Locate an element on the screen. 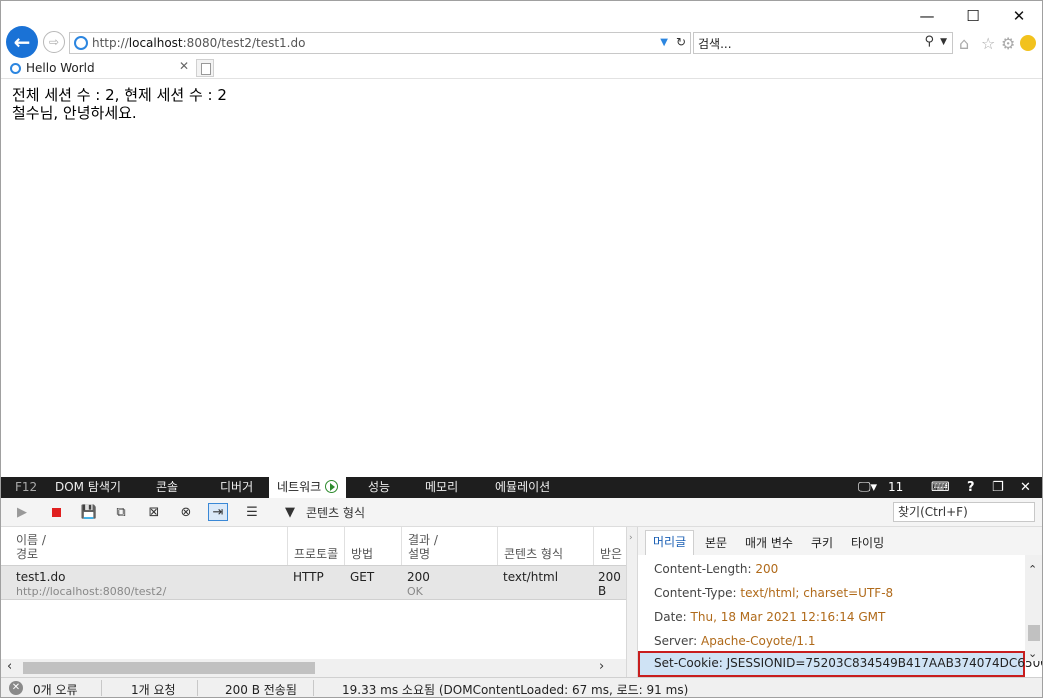 The width and height of the screenshot is (1043, 698). filter-icon: ▼ is located at coordinates (290, 512).